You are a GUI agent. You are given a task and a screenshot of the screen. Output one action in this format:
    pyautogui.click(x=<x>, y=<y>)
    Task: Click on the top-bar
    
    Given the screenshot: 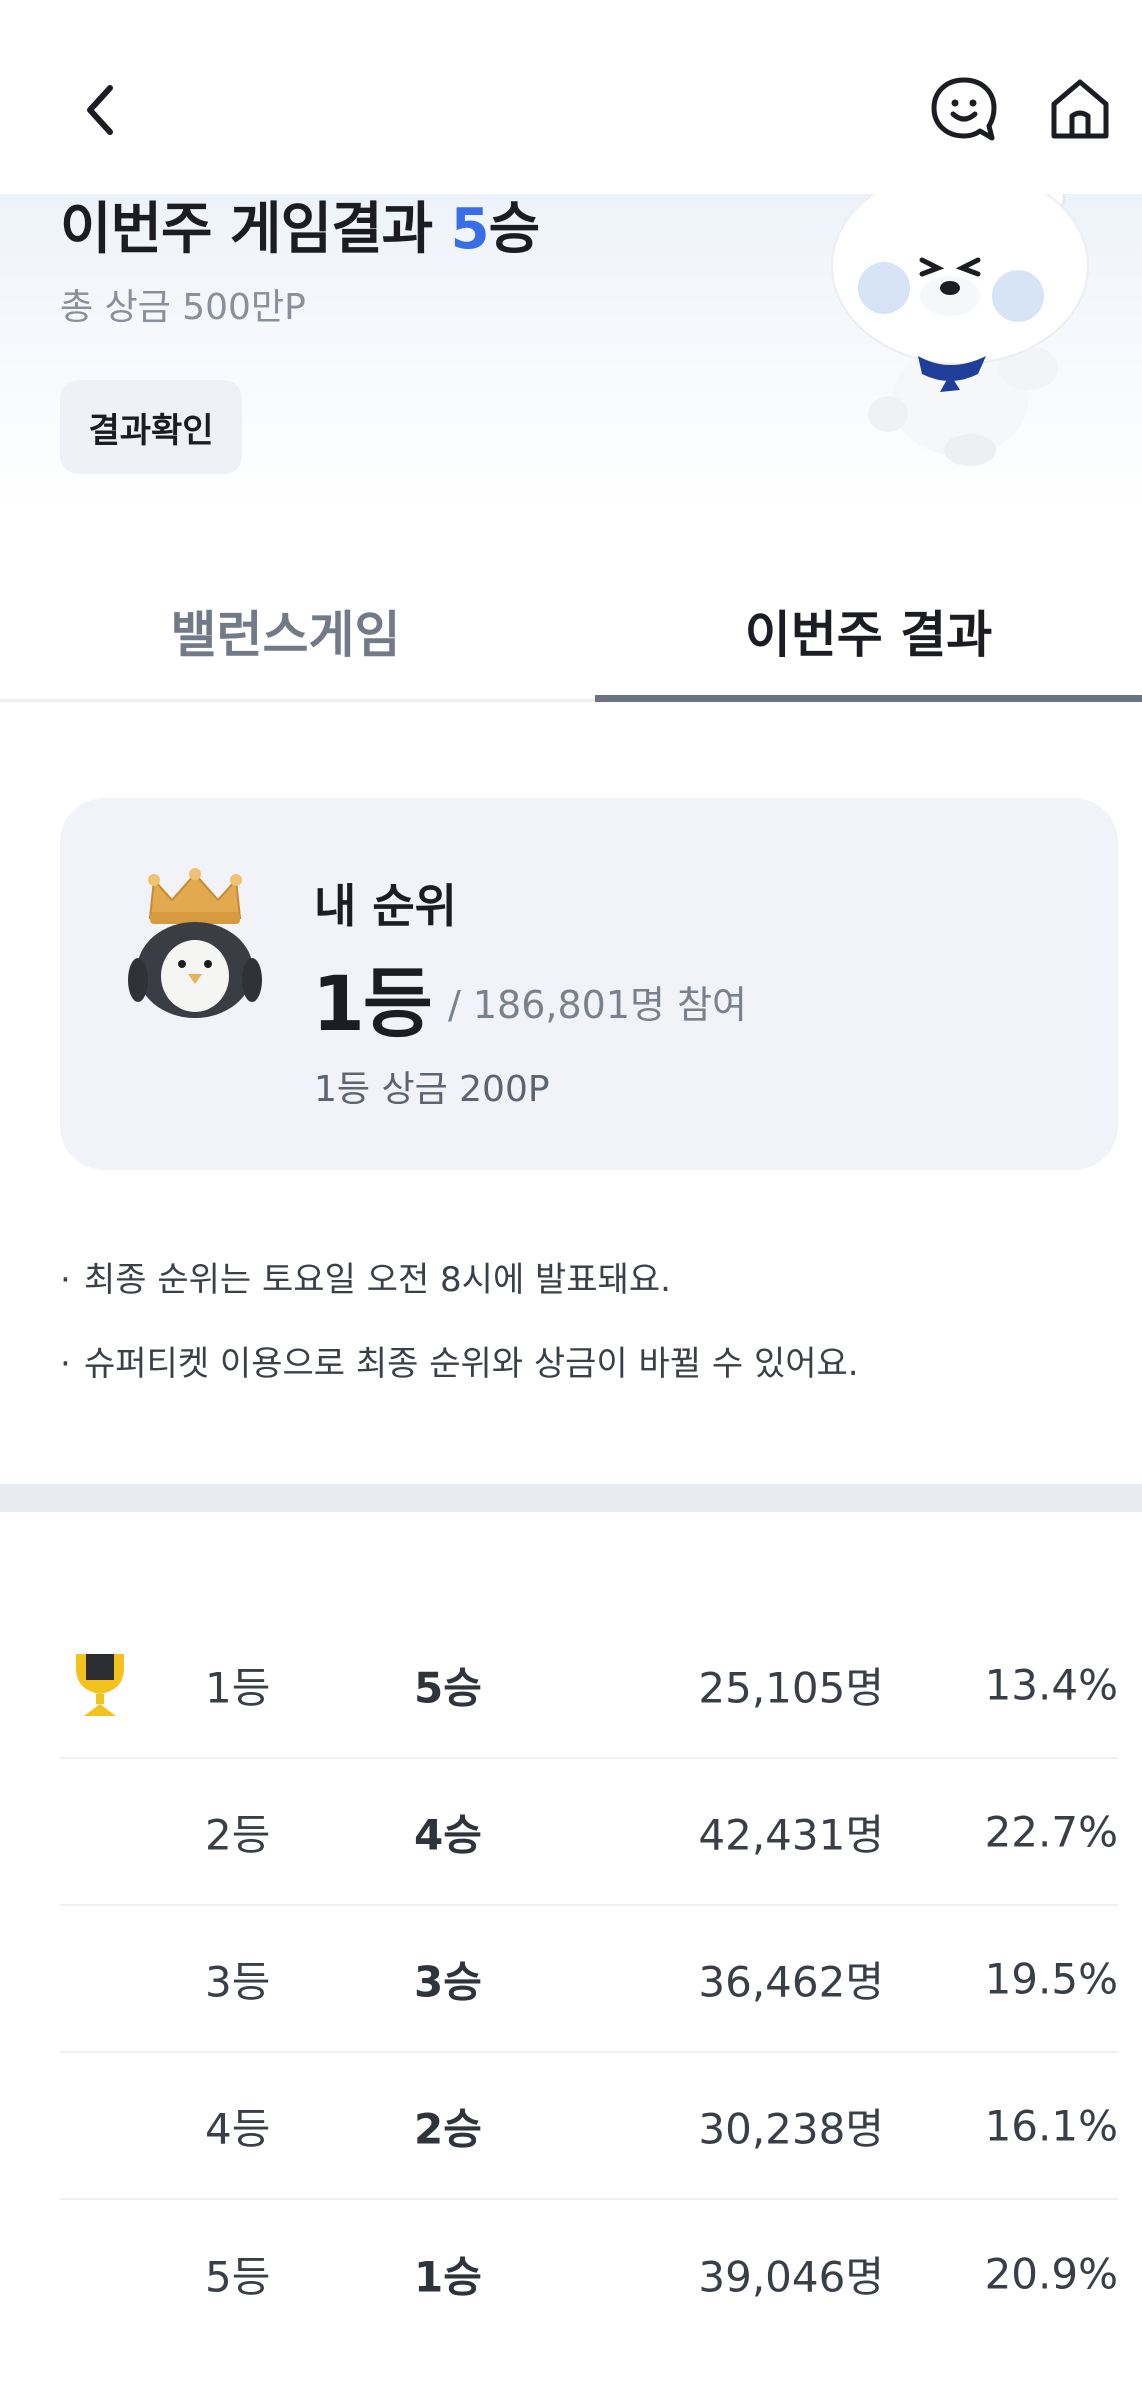 What is the action you would take?
    pyautogui.click(x=571, y=97)
    